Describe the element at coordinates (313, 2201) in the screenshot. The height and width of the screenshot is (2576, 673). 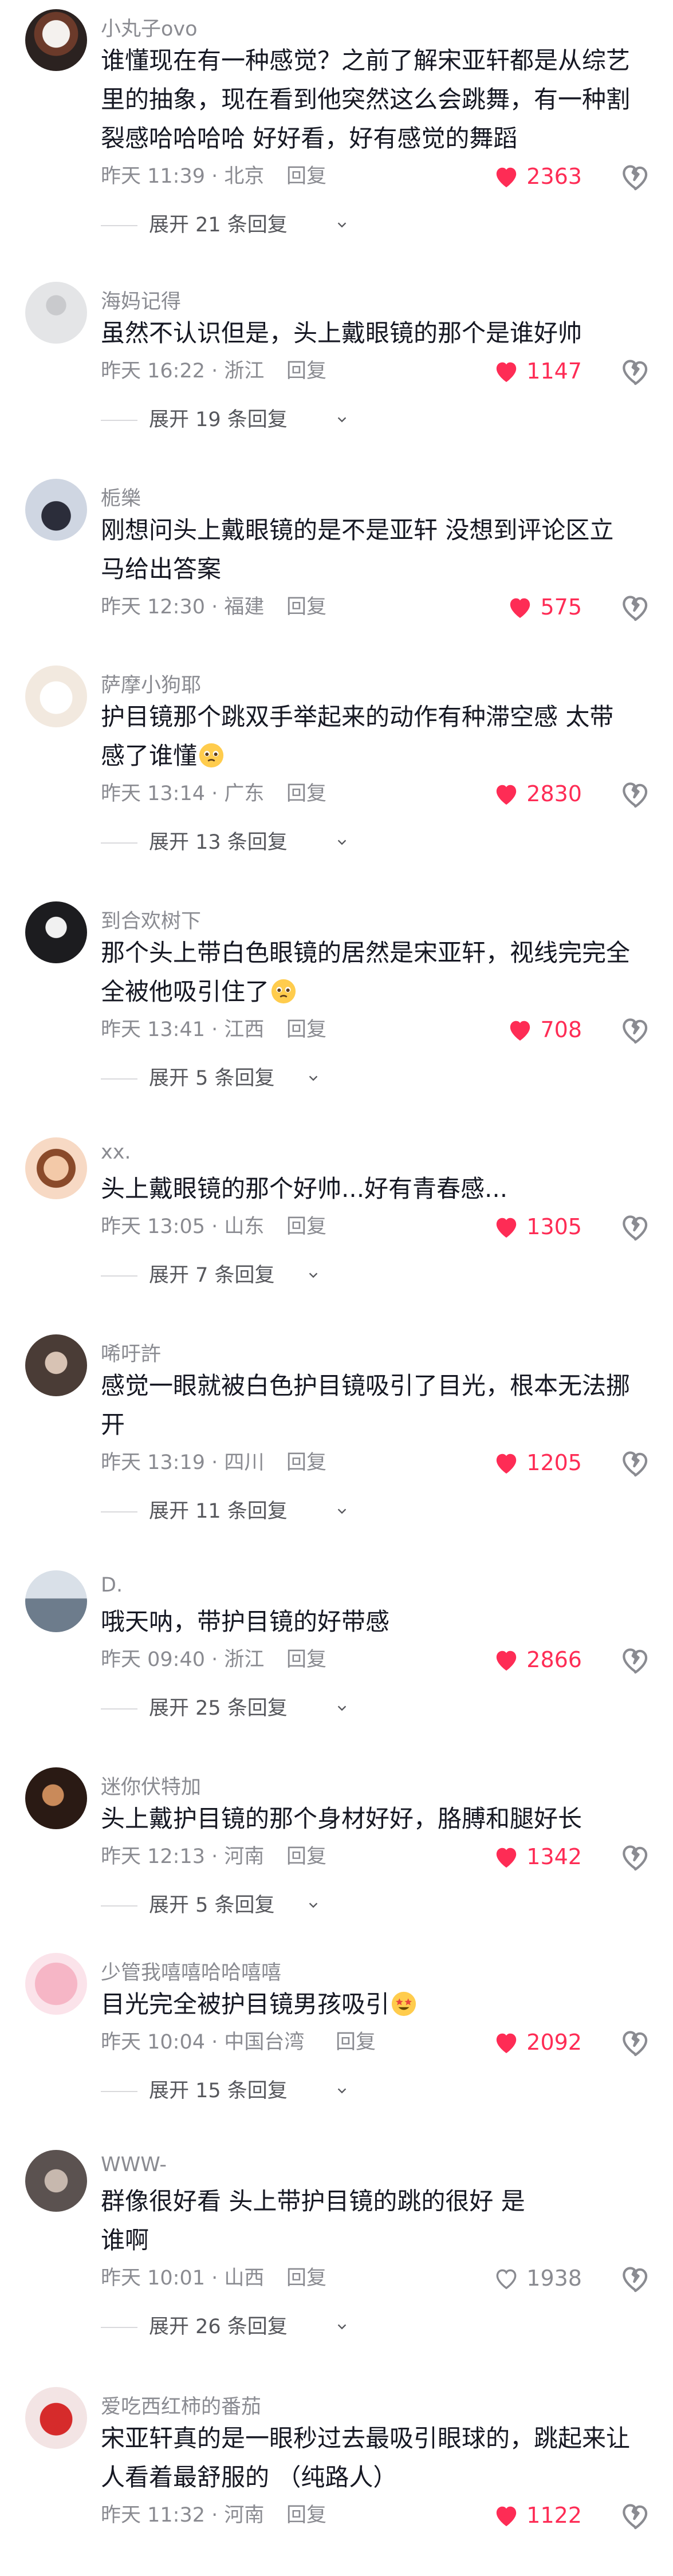
I see `comment-text-segment: 群像很好看 头上带护目镜的跳的很好 是` at that location.